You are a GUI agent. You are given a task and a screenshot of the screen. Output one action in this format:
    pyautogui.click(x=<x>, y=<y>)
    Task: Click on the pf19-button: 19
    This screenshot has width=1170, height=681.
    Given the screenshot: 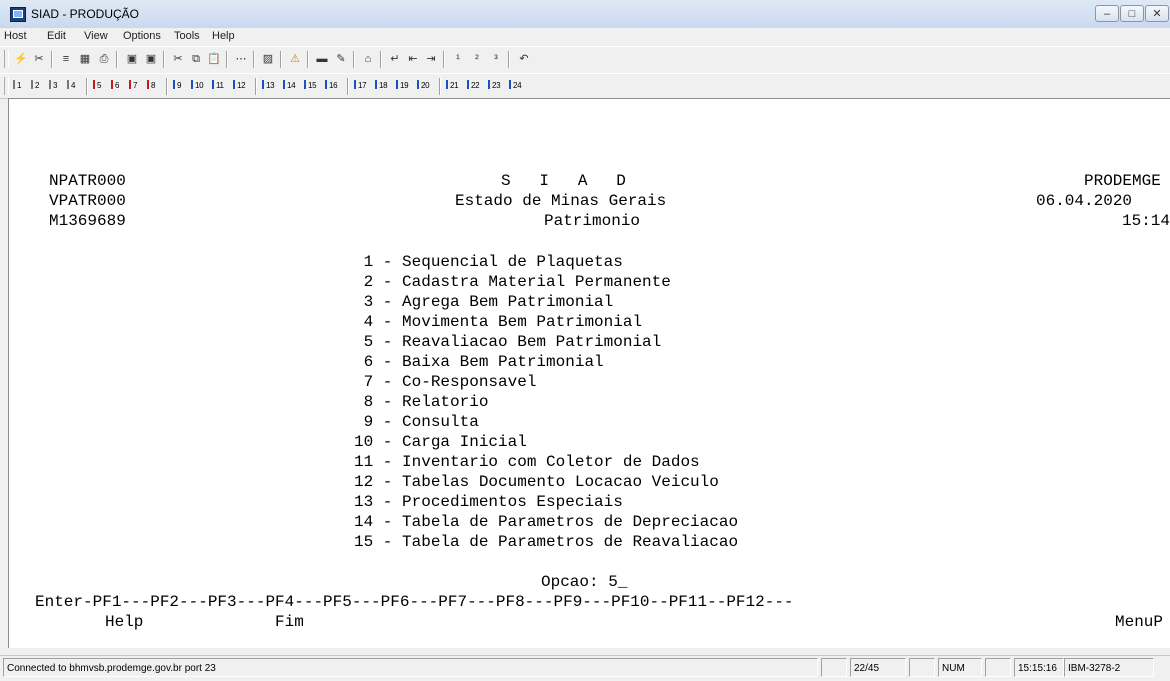 What is the action you would take?
    pyautogui.click(x=402, y=85)
    